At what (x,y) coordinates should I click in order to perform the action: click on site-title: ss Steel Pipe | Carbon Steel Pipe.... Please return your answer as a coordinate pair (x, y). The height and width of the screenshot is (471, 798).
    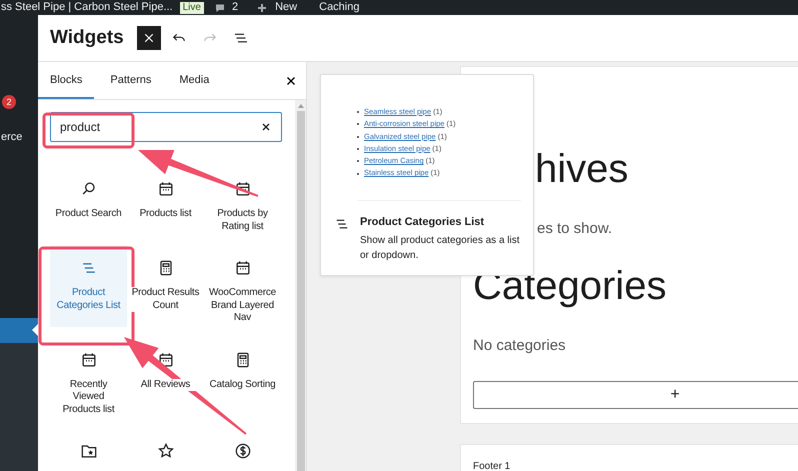
    Looking at the image, I should click on (87, 7).